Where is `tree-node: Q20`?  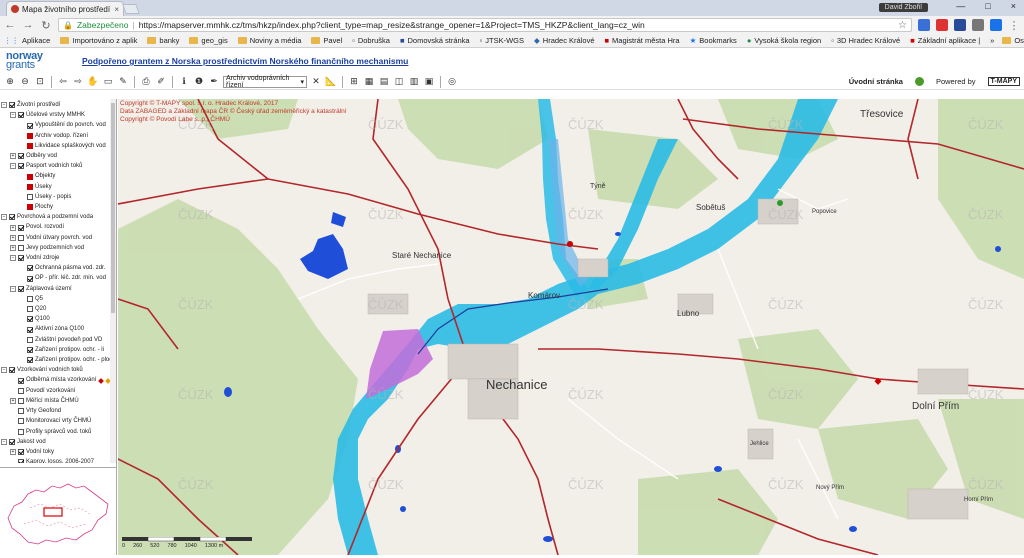
tree-node: Q20 is located at coordinates (58, 309).